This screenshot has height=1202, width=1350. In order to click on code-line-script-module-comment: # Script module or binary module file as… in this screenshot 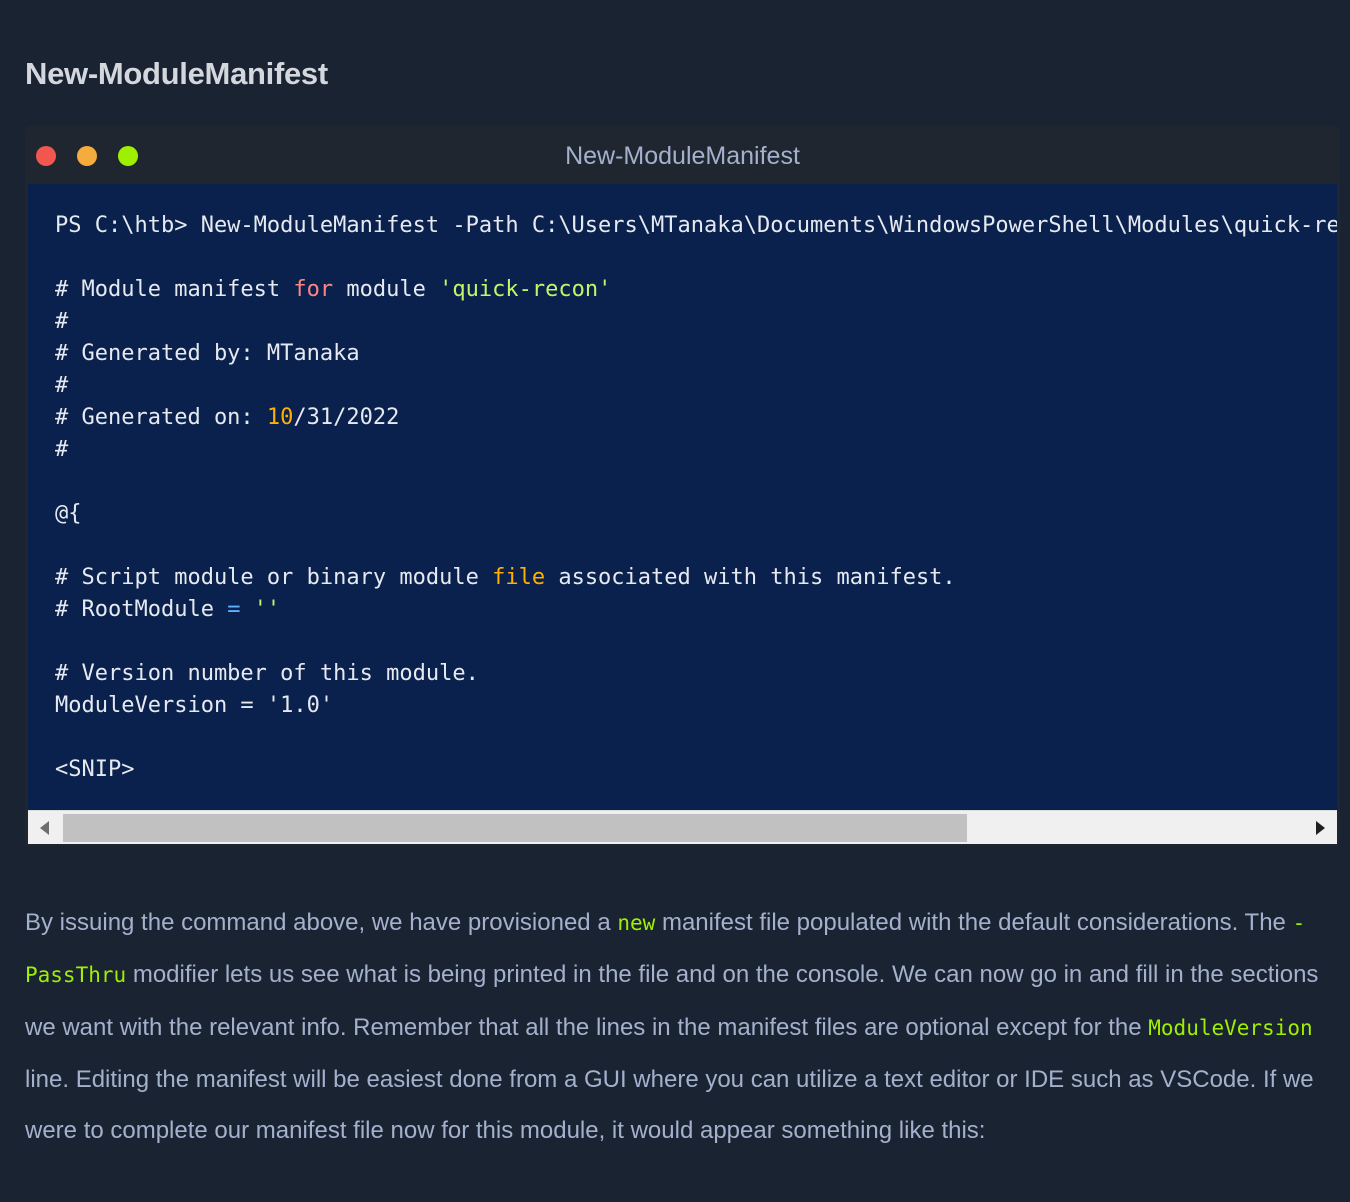, I will do `click(696, 578)`.